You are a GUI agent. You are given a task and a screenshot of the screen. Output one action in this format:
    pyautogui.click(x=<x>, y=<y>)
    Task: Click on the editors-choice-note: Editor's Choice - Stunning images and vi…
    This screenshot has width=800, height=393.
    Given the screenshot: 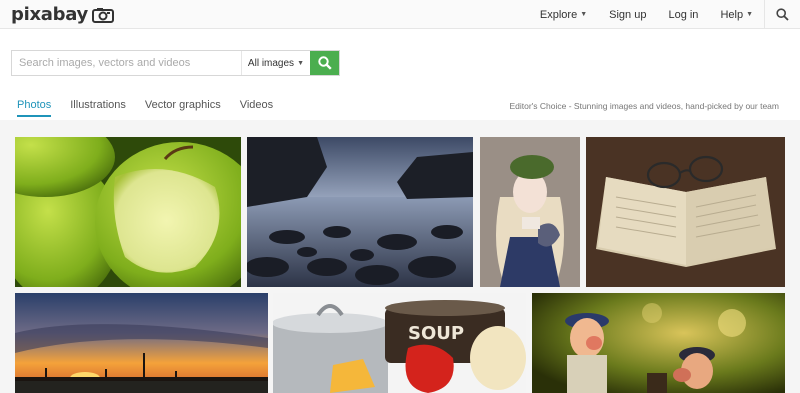 What is the action you would take?
    pyautogui.click(x=644, y=106)
    